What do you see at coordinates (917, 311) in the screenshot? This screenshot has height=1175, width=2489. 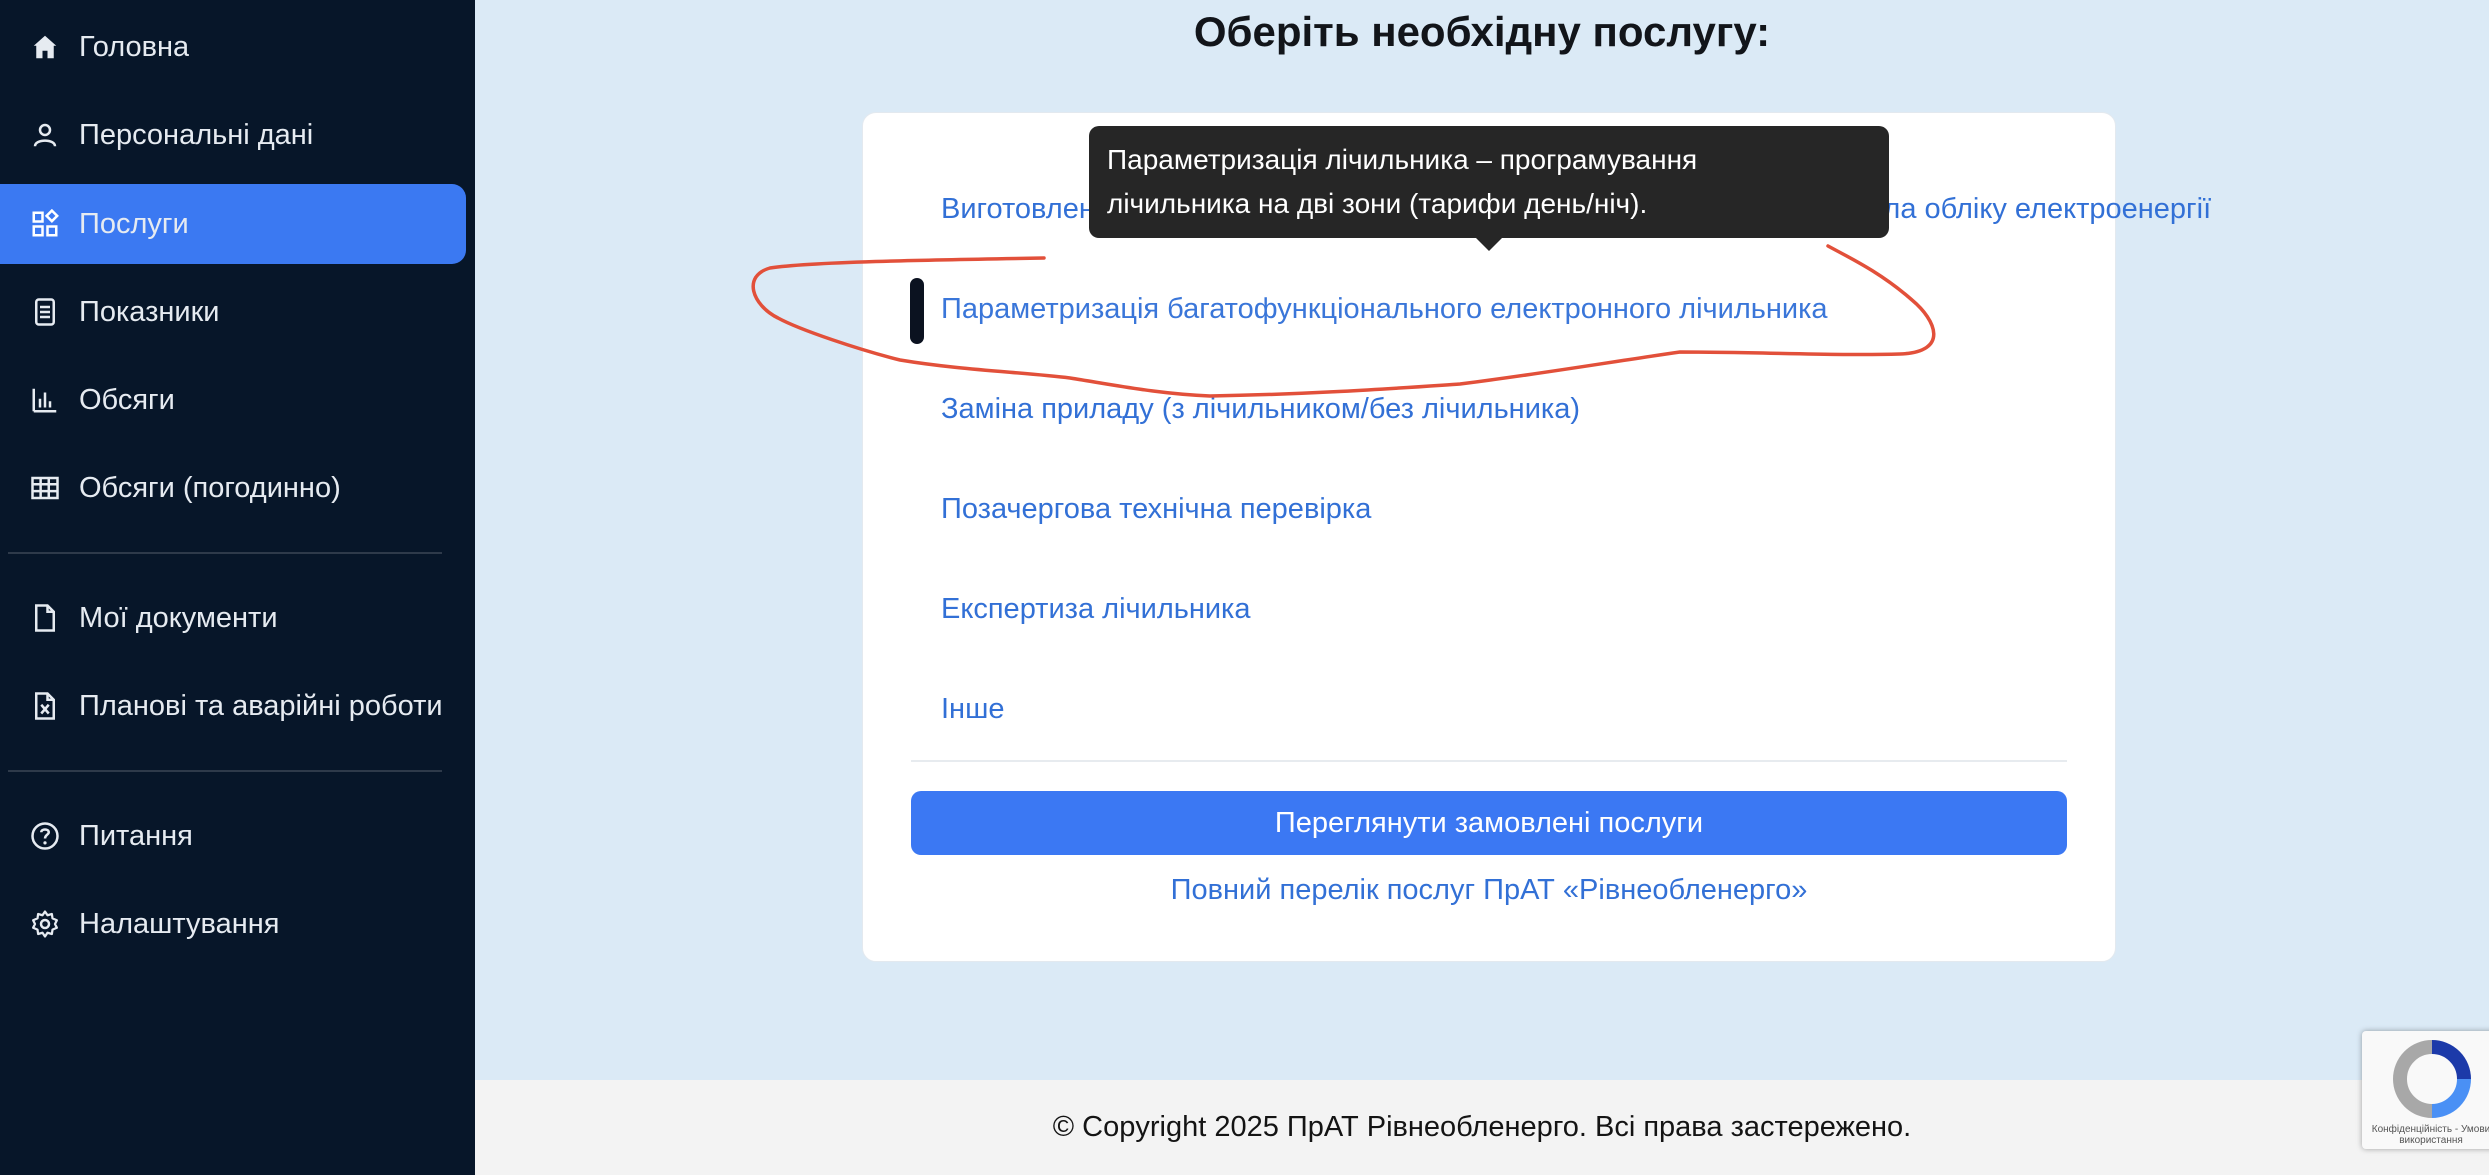 I see `active-item-marker` at bounding box center [917, 311].